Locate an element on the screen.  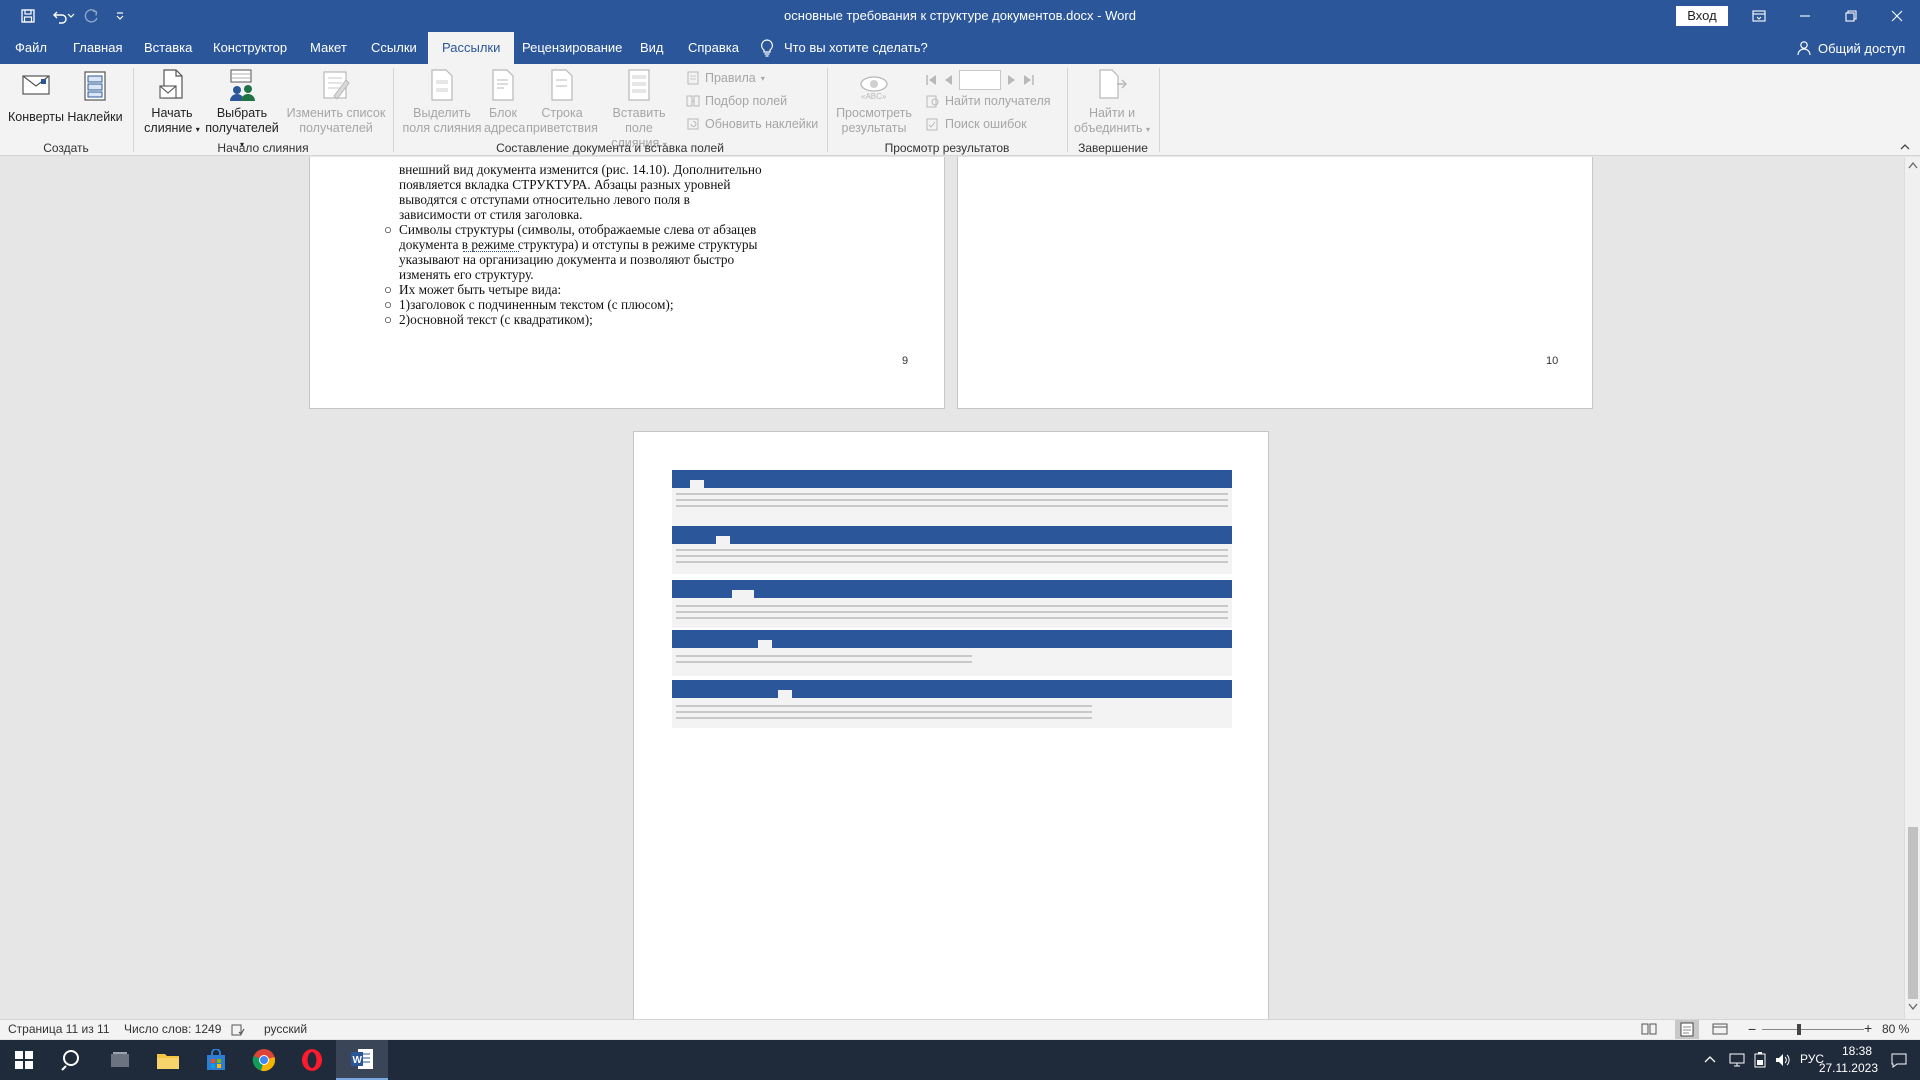
find-recipient-button: Найти получателя is located at coordinates (988, 101).